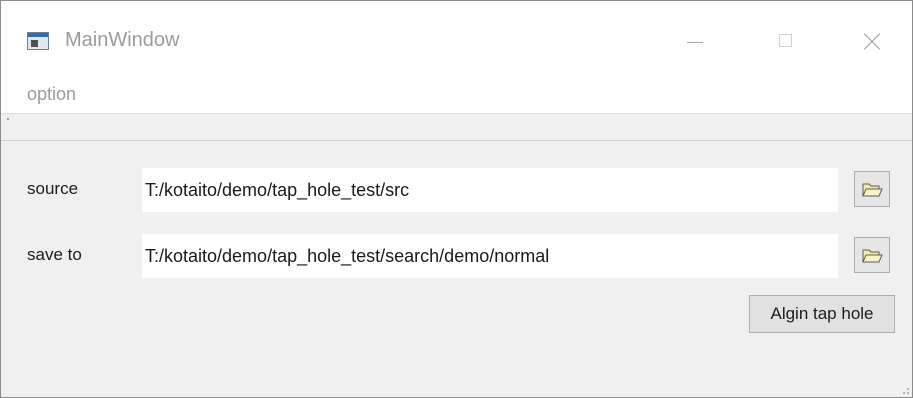 The width and height of the screenshot is (913, 398). I want to click on align-tap-hole-button: Algin tap hole, so click(822, 314).